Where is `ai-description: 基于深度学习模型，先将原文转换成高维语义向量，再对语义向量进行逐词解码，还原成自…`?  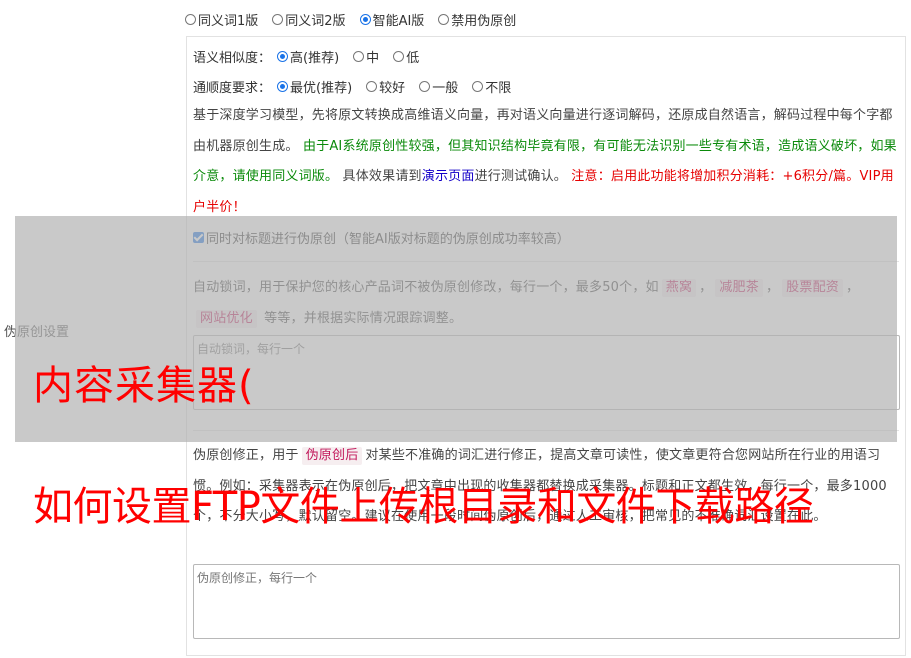
ai-description: 基于深度学习模型，先将原文转换成高维语义向量，再对语义向量进行逐词解码，还原成自… is located at coordinates (547, 162).